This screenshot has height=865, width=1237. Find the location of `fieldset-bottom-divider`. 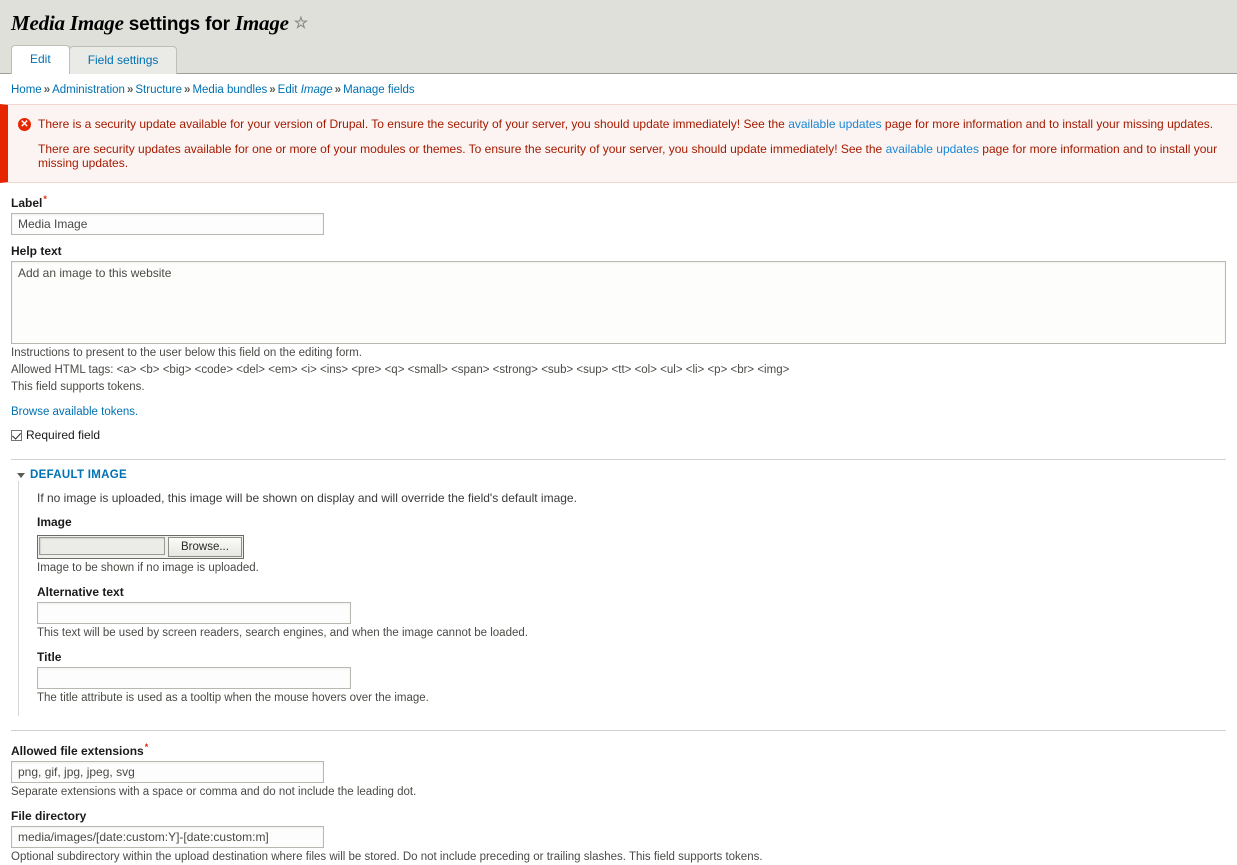

fieldset-bottom-divider is located at coordinates (618, 730).